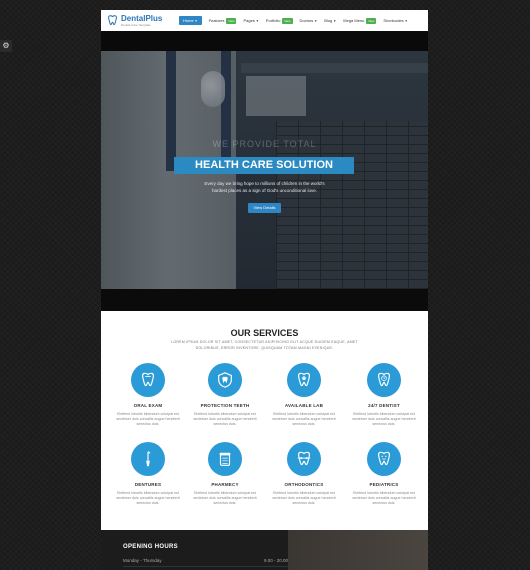 The image size is (530, 570). What do you see at coordinates (225, 380) in the screenshot?
I see `shield-tooth-icon` at bounding box center [225, 380].